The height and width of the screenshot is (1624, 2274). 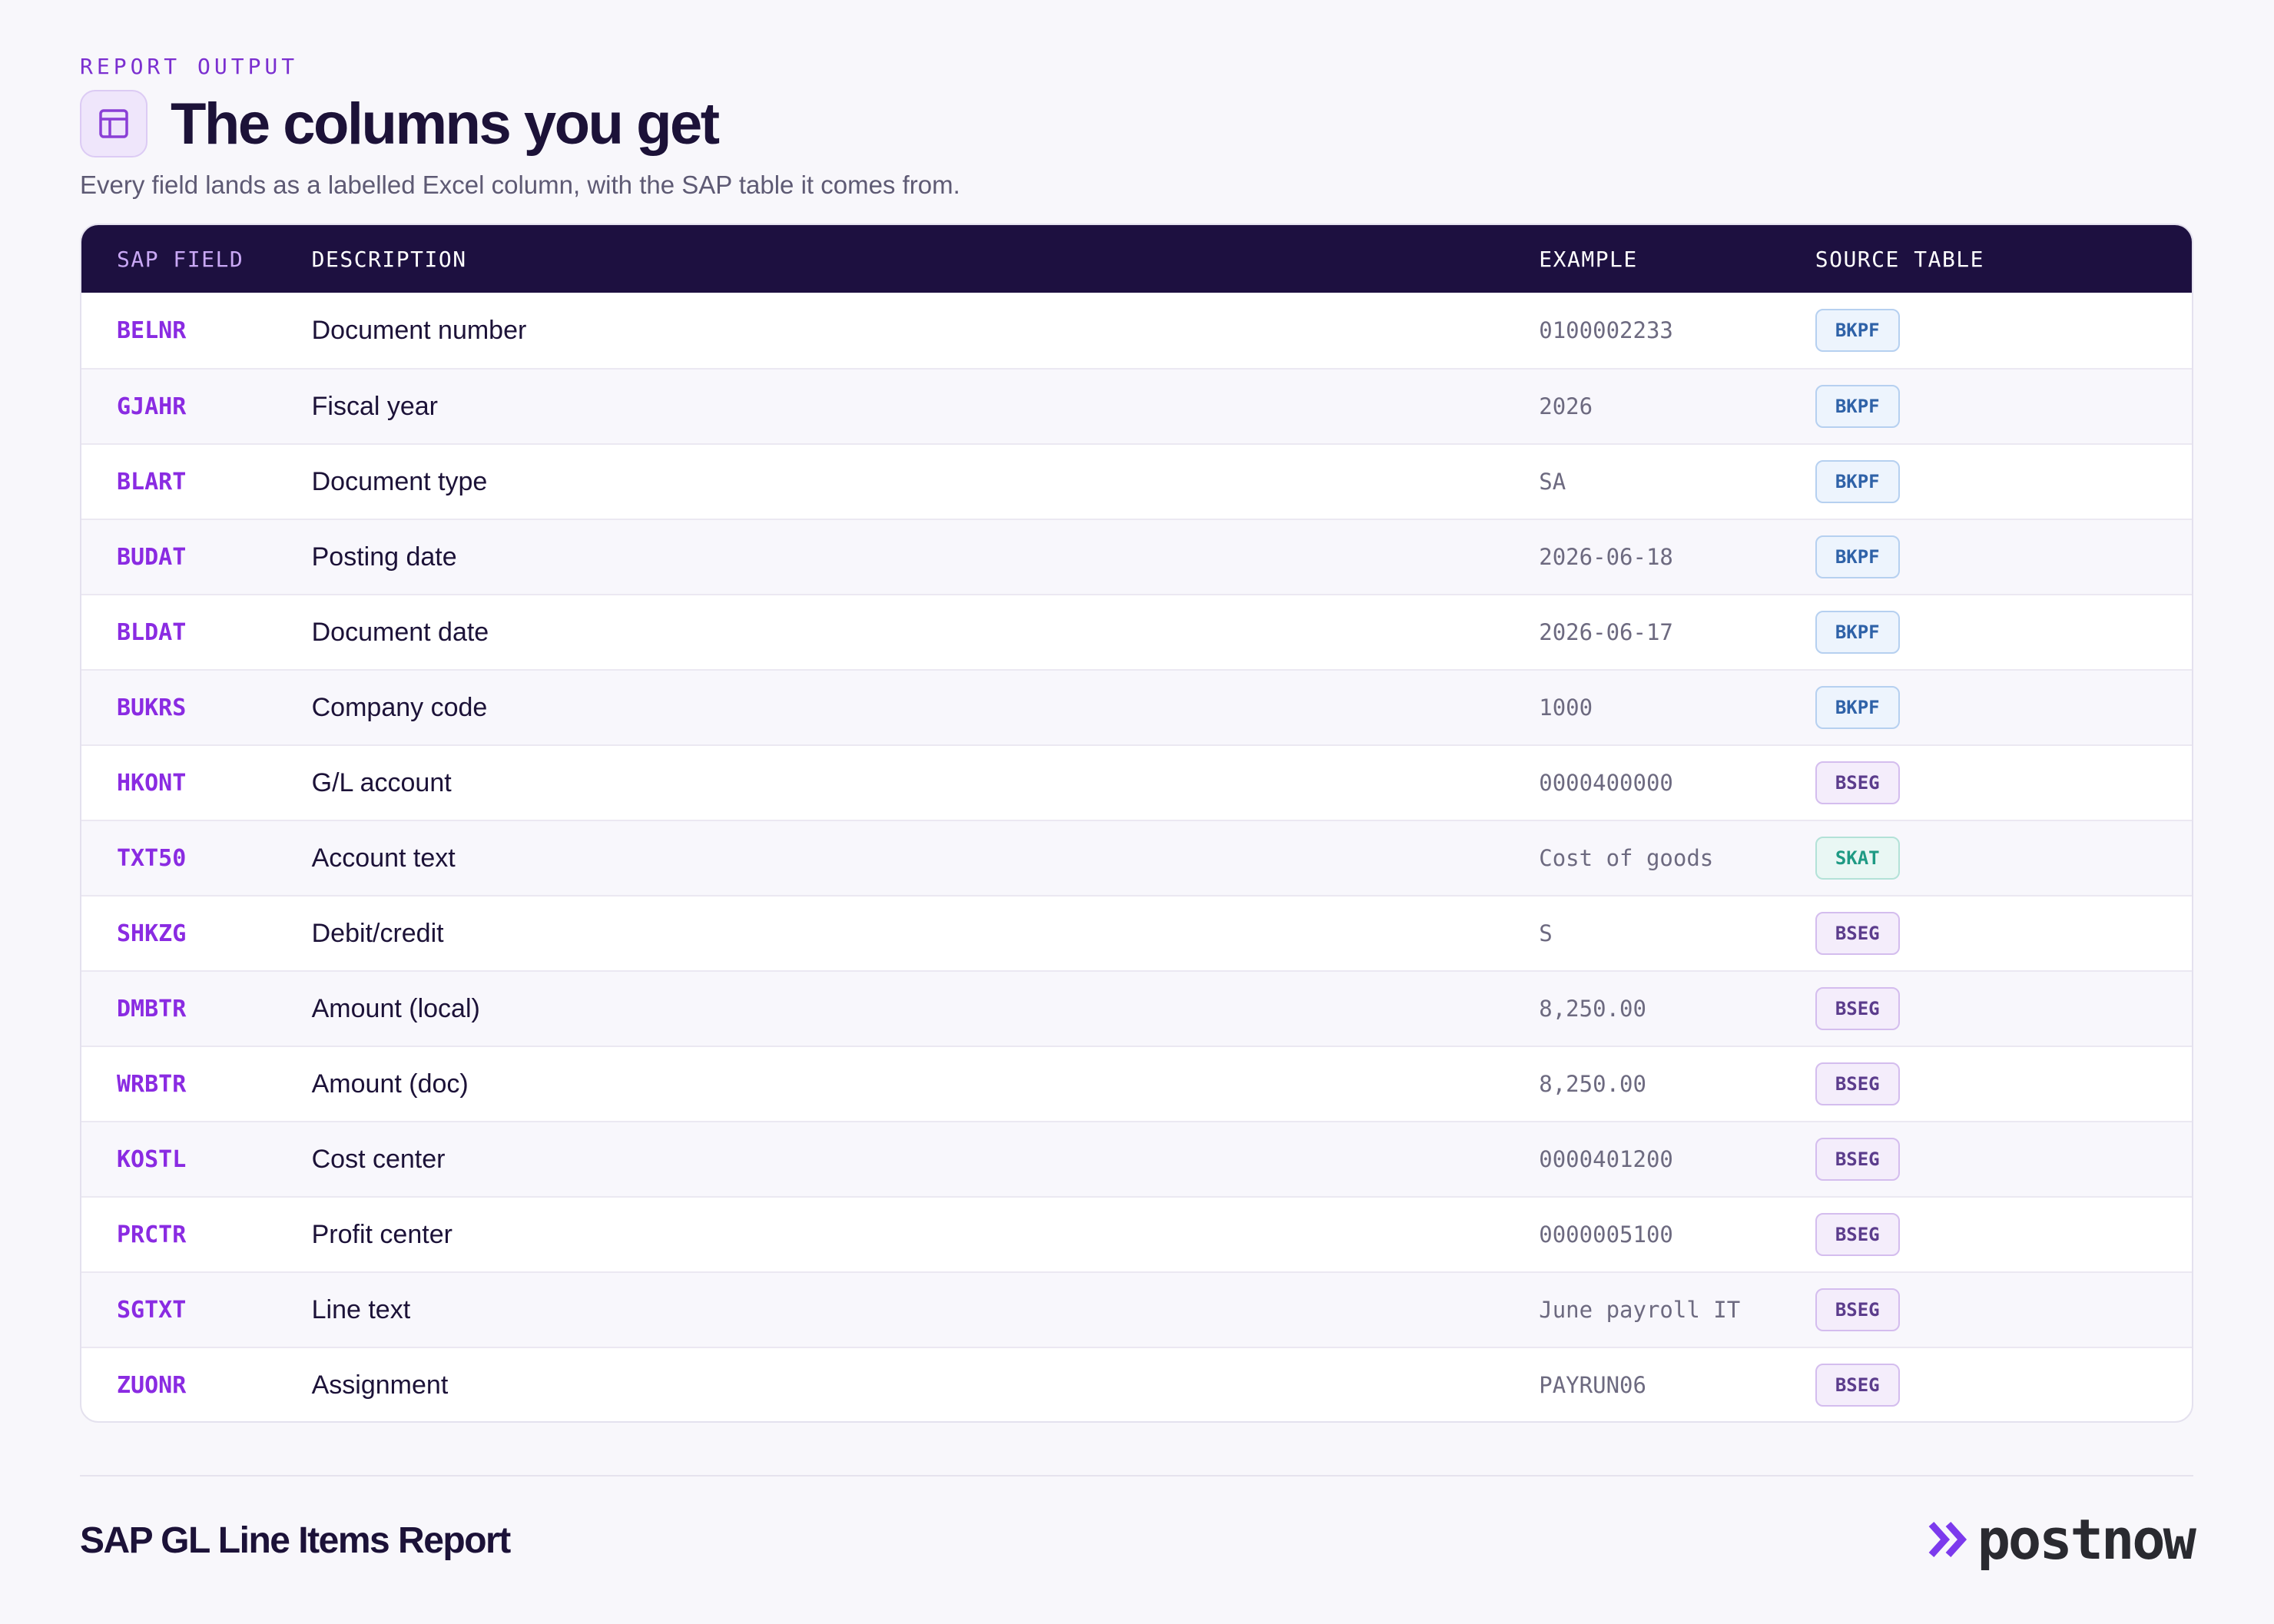 What do you see at coordinates (1136, 782) in the screenshot?
I see `table-row: HKONT G/L account 0000400000 BSEG` at bounding box center [1136, 782].